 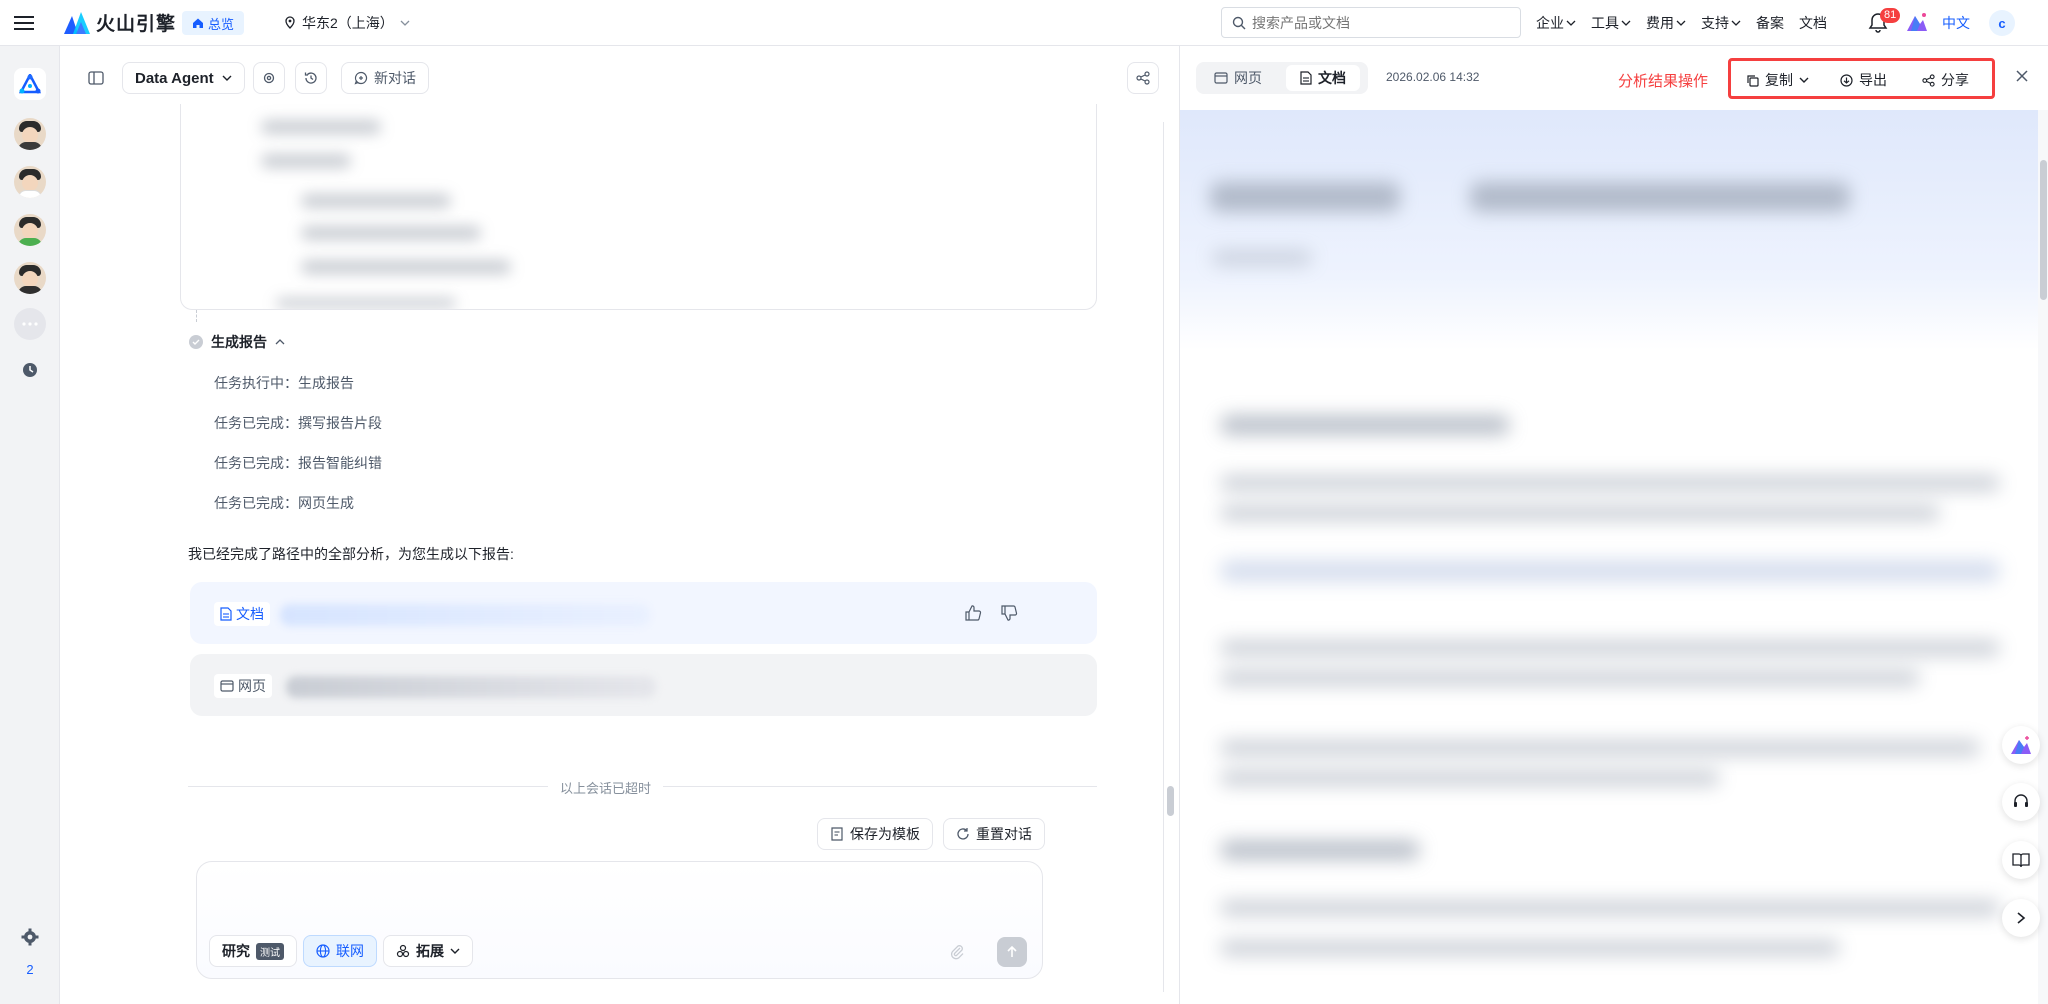 I want to click on send-button, so click(x=1012, y=952).